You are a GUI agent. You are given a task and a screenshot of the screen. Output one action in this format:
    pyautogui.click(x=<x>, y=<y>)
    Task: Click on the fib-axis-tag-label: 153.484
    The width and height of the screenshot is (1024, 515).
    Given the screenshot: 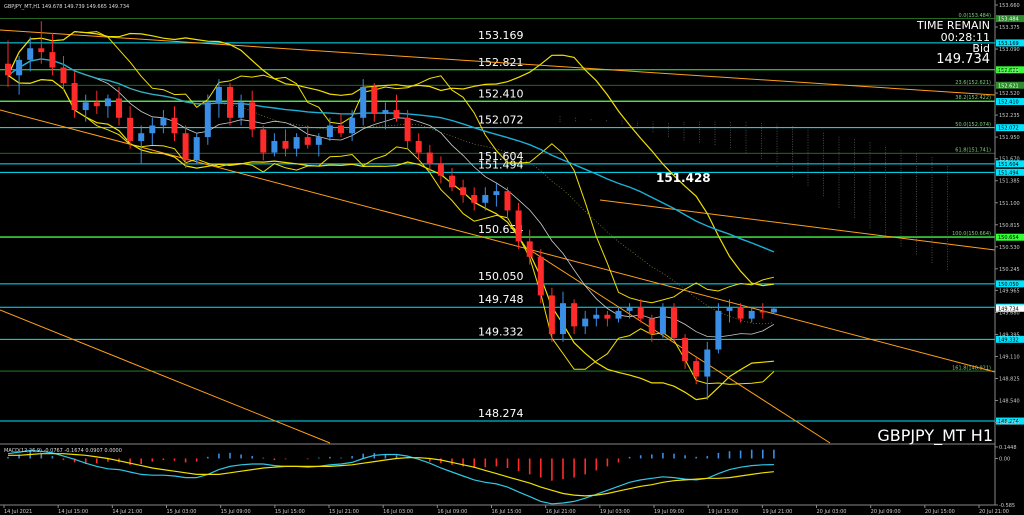 What is the action you would take?
    pyautogui.click(x=1008, y=20)
    